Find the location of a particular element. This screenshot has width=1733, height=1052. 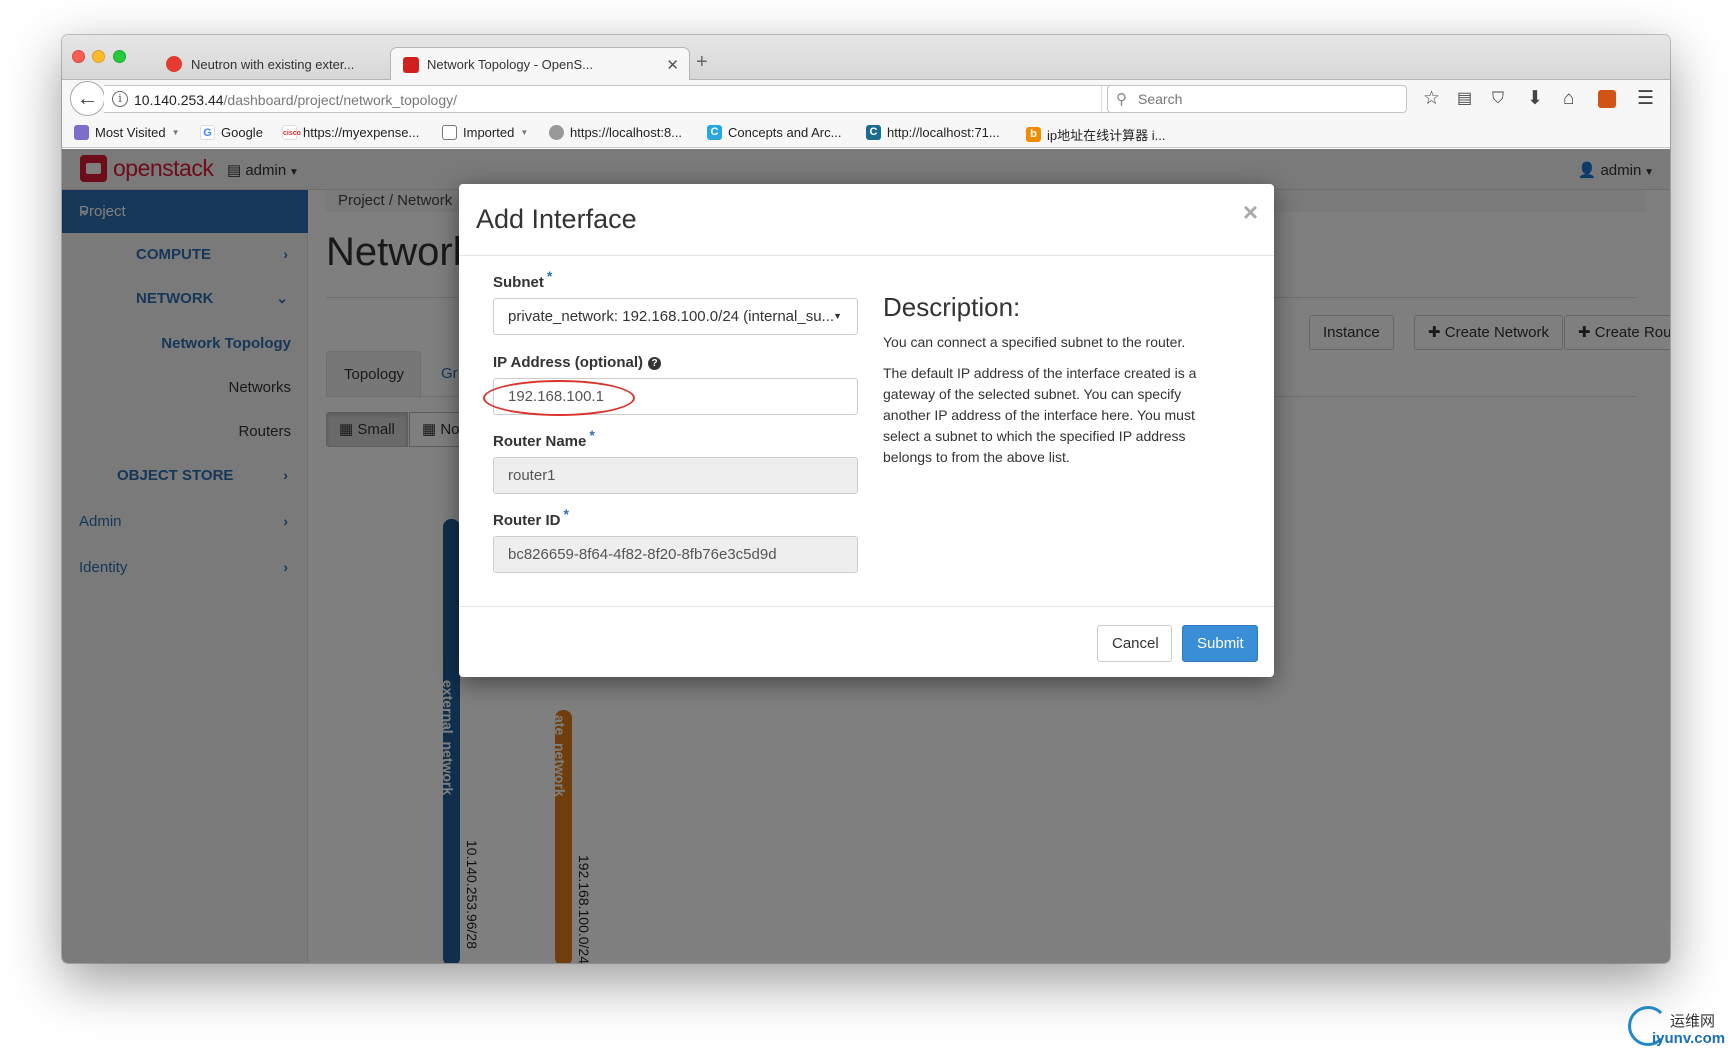

router-name-label: Router Name * is located at coordinates (544, 438).